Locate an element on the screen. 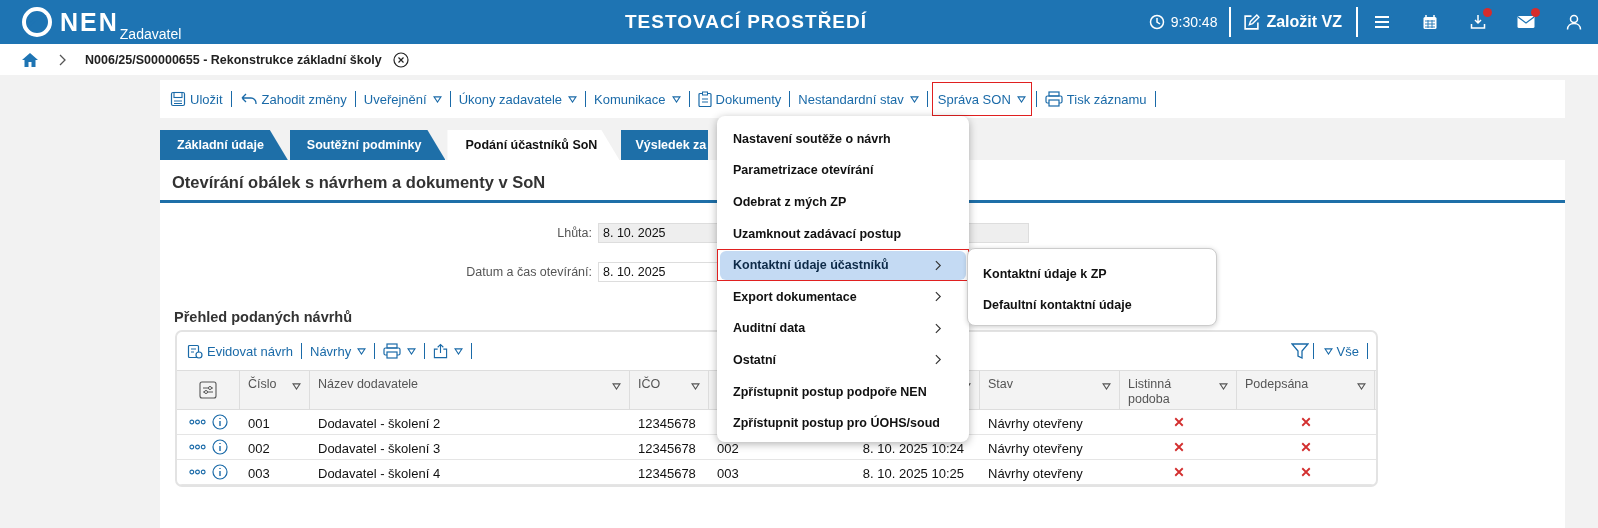 This screenshot has width=1598, height=528. column-header: Název dodavatele is located at coordinates (368, 384).